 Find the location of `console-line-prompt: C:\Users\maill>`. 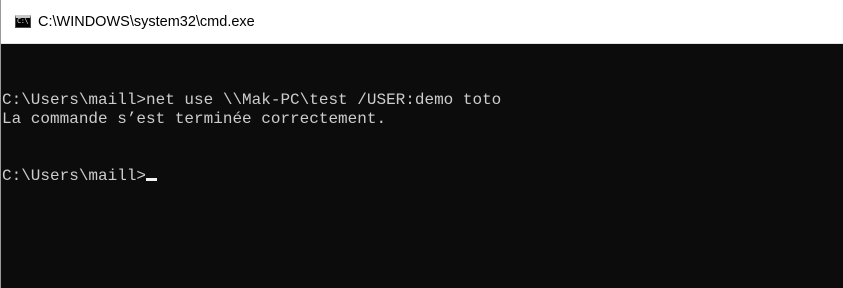

console-line-prompt: C:\Users\maill> is located at coordinates (422, 176).